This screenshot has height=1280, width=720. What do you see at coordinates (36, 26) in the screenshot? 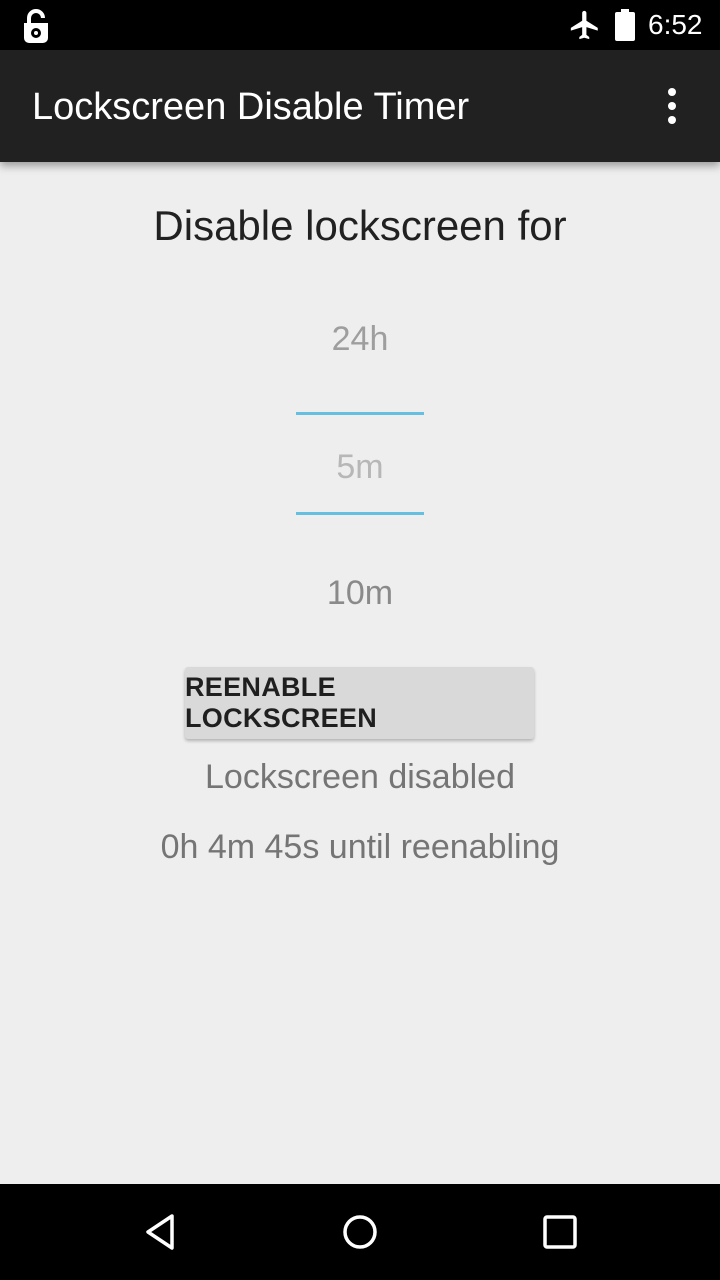
I see `lock-open-icon` at bounding box center [36, 26].